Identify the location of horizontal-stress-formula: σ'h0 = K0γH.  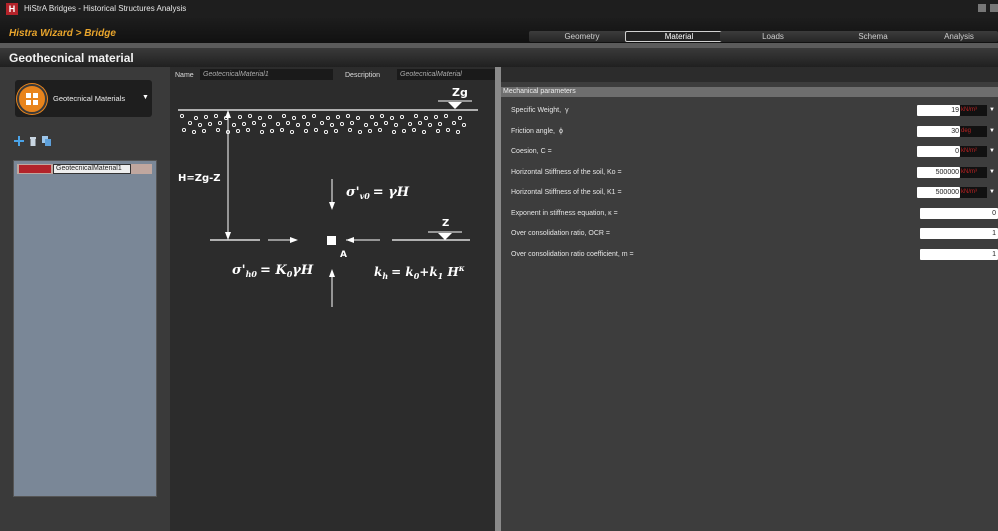
(273, 271).